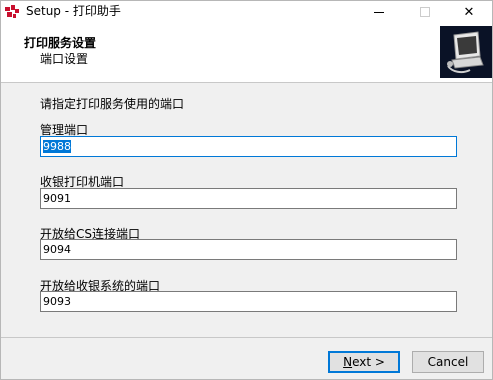  I want to click on cancel-button: Cancel, so click(448, 362).